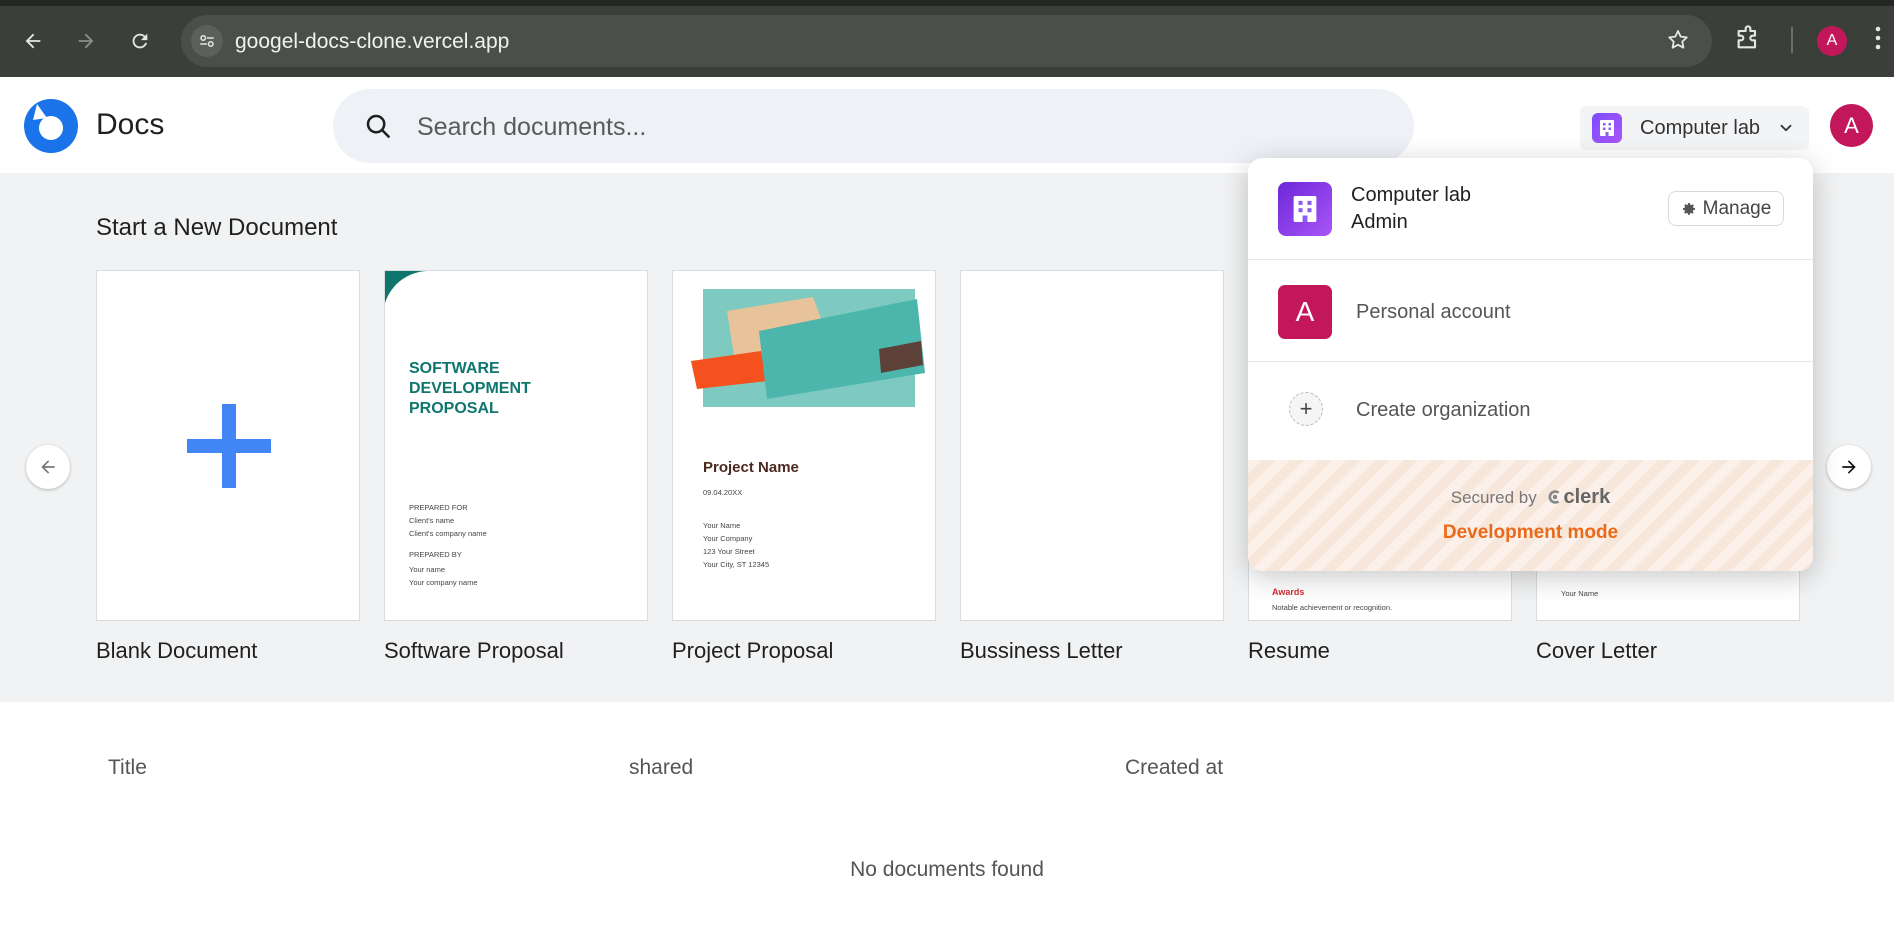  I want to click on template-label: Bussiness Letter, so click(1041, 651).